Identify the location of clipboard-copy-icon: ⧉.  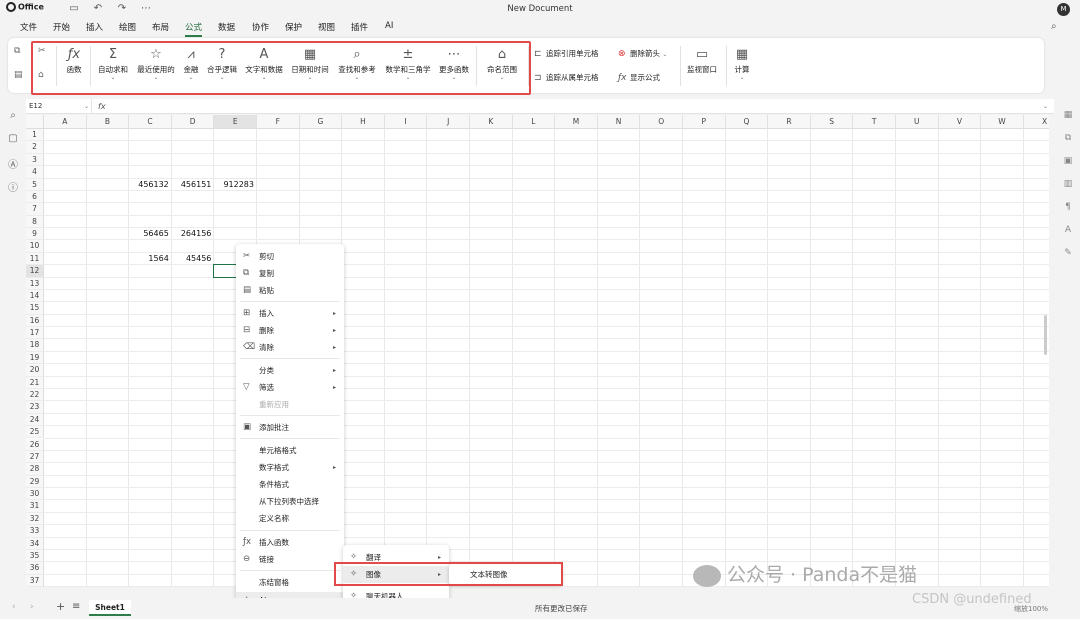
(17, 51).